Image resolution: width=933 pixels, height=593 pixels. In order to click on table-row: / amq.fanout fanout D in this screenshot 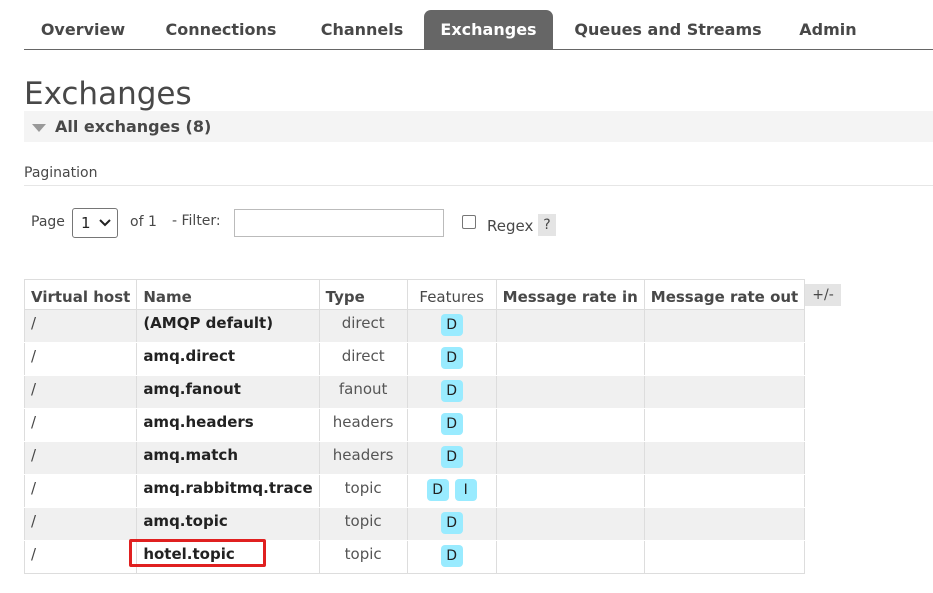, I will do `click(414, 392)`.